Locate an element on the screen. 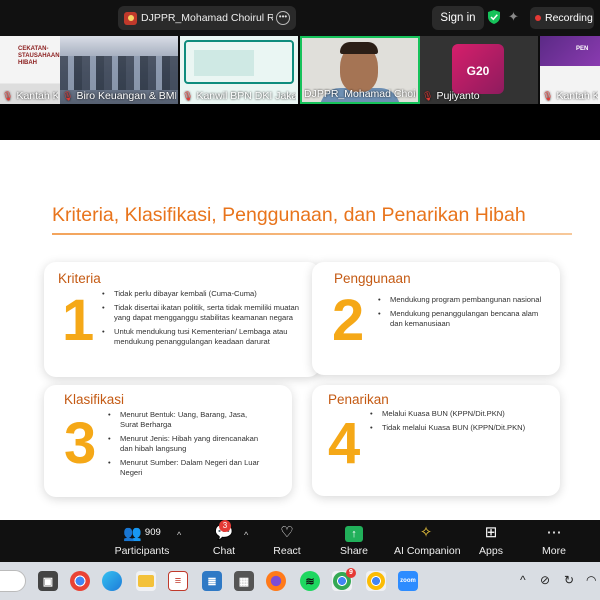 This screenshot has height=600, width=600. participant-name: Biro Keuangan & BMN is located at coordinates (126, 96).